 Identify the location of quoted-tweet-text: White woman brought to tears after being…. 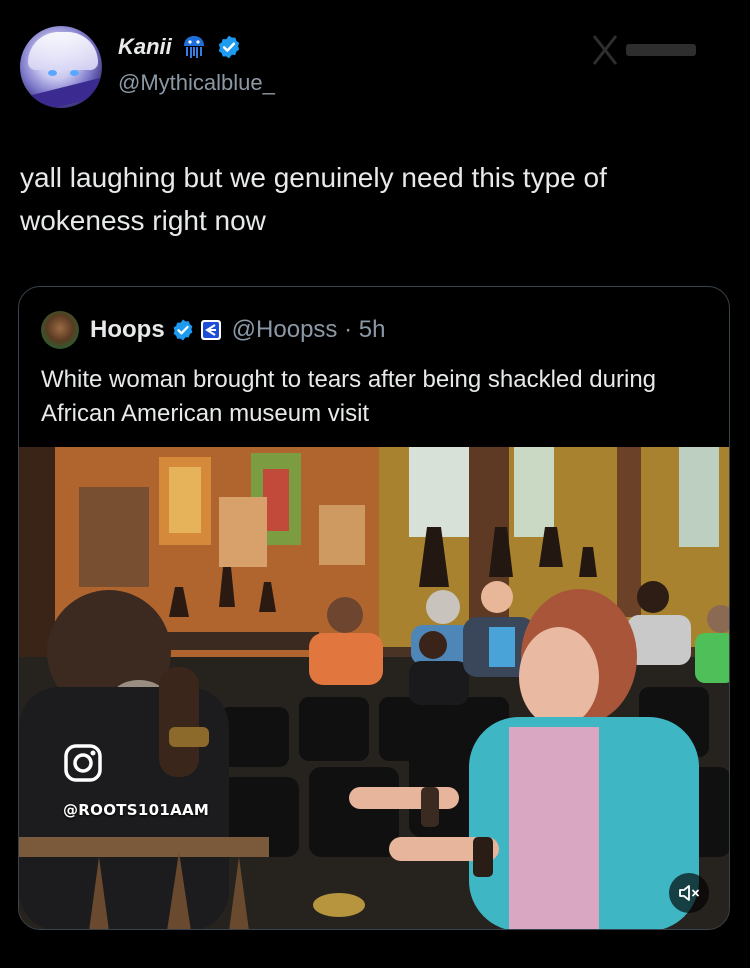
(349, 396).